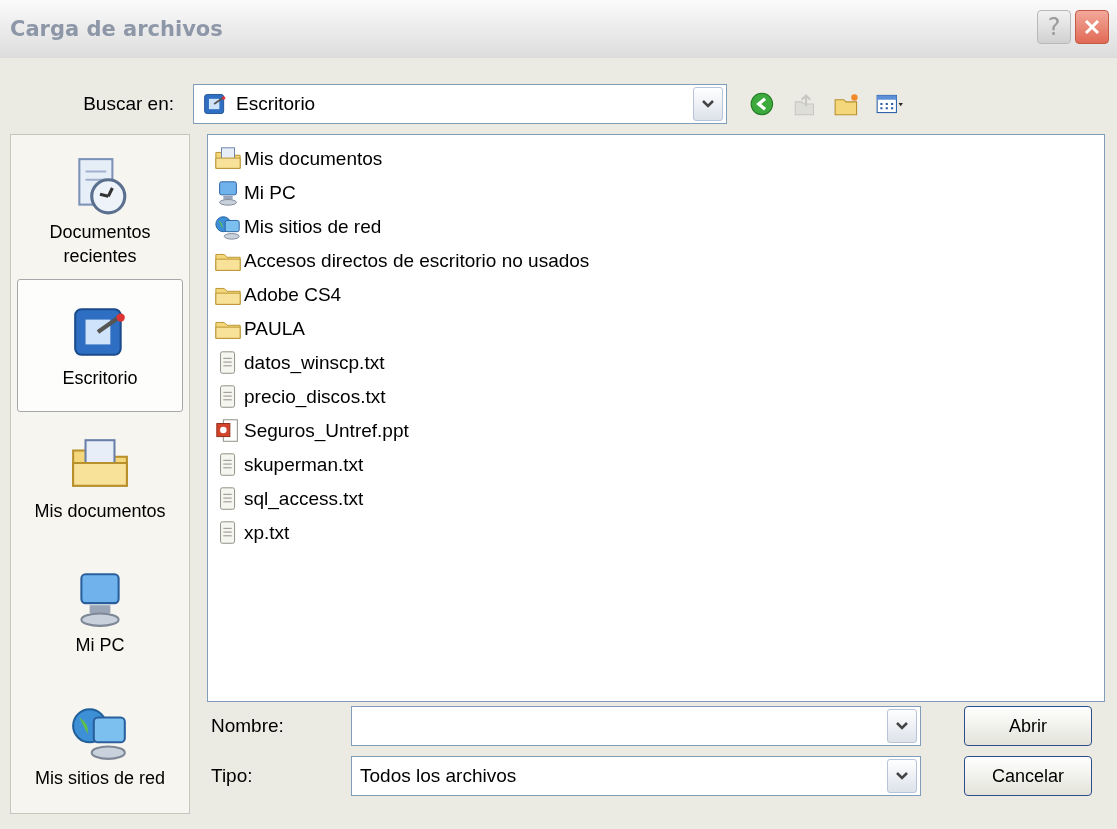 This screenshot has height=829, width=1117. Describe the element at coordinates (1092, 27) in the screenshot. I see `close-button` at that location.